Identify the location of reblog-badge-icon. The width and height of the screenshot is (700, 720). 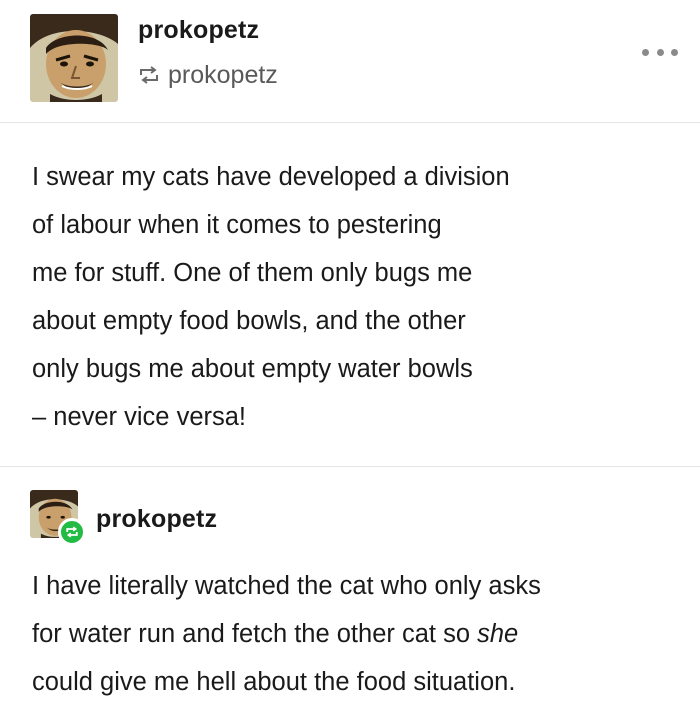
(72, 532).